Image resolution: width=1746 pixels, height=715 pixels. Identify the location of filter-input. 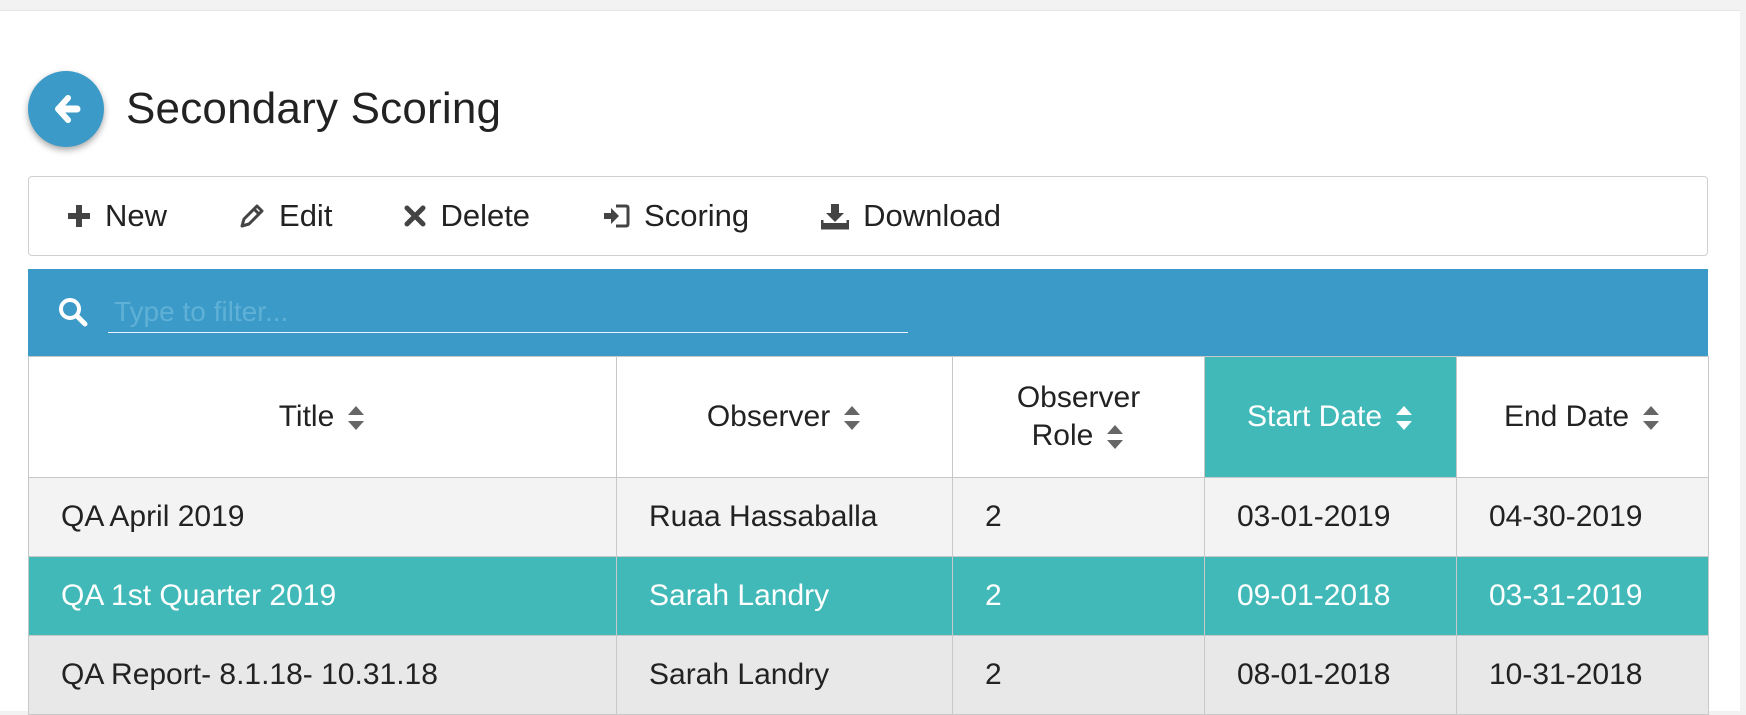
(508, 312).